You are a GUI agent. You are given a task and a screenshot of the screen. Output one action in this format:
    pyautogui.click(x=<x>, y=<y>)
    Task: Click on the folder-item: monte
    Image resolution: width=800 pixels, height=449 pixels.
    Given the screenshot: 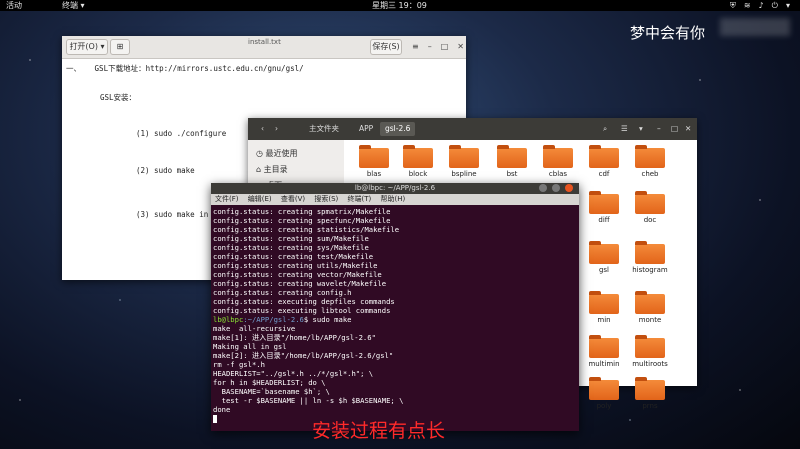 What is the action you would take?
    pyautogui.click(x=650, y=307)
    